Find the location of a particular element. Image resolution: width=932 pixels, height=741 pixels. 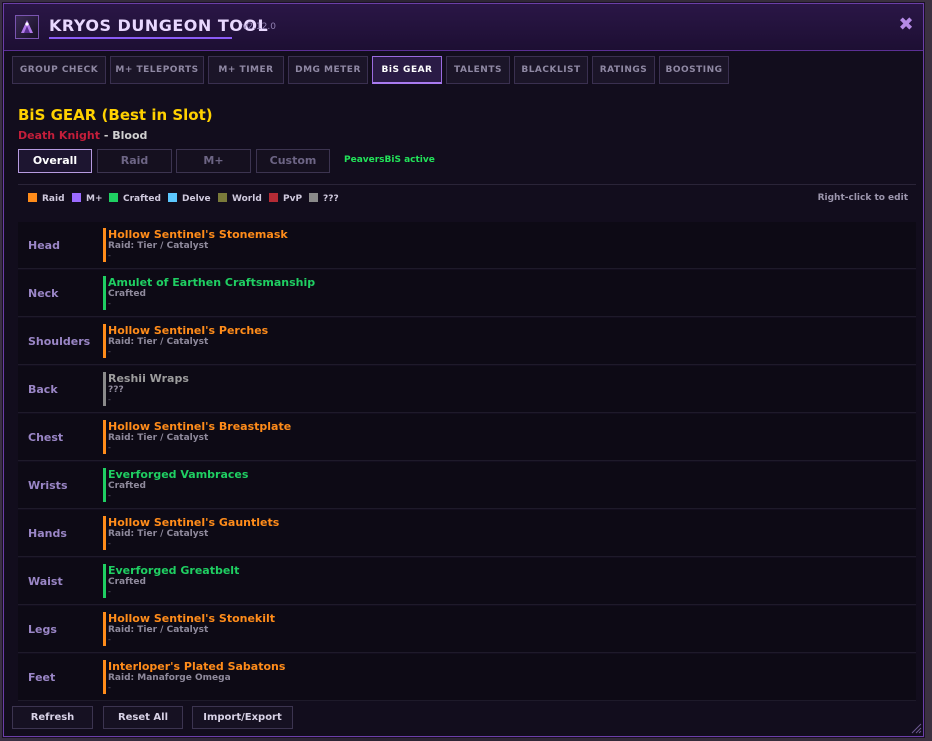

subtab-raid: Raid is located at coordinates (134, 161).